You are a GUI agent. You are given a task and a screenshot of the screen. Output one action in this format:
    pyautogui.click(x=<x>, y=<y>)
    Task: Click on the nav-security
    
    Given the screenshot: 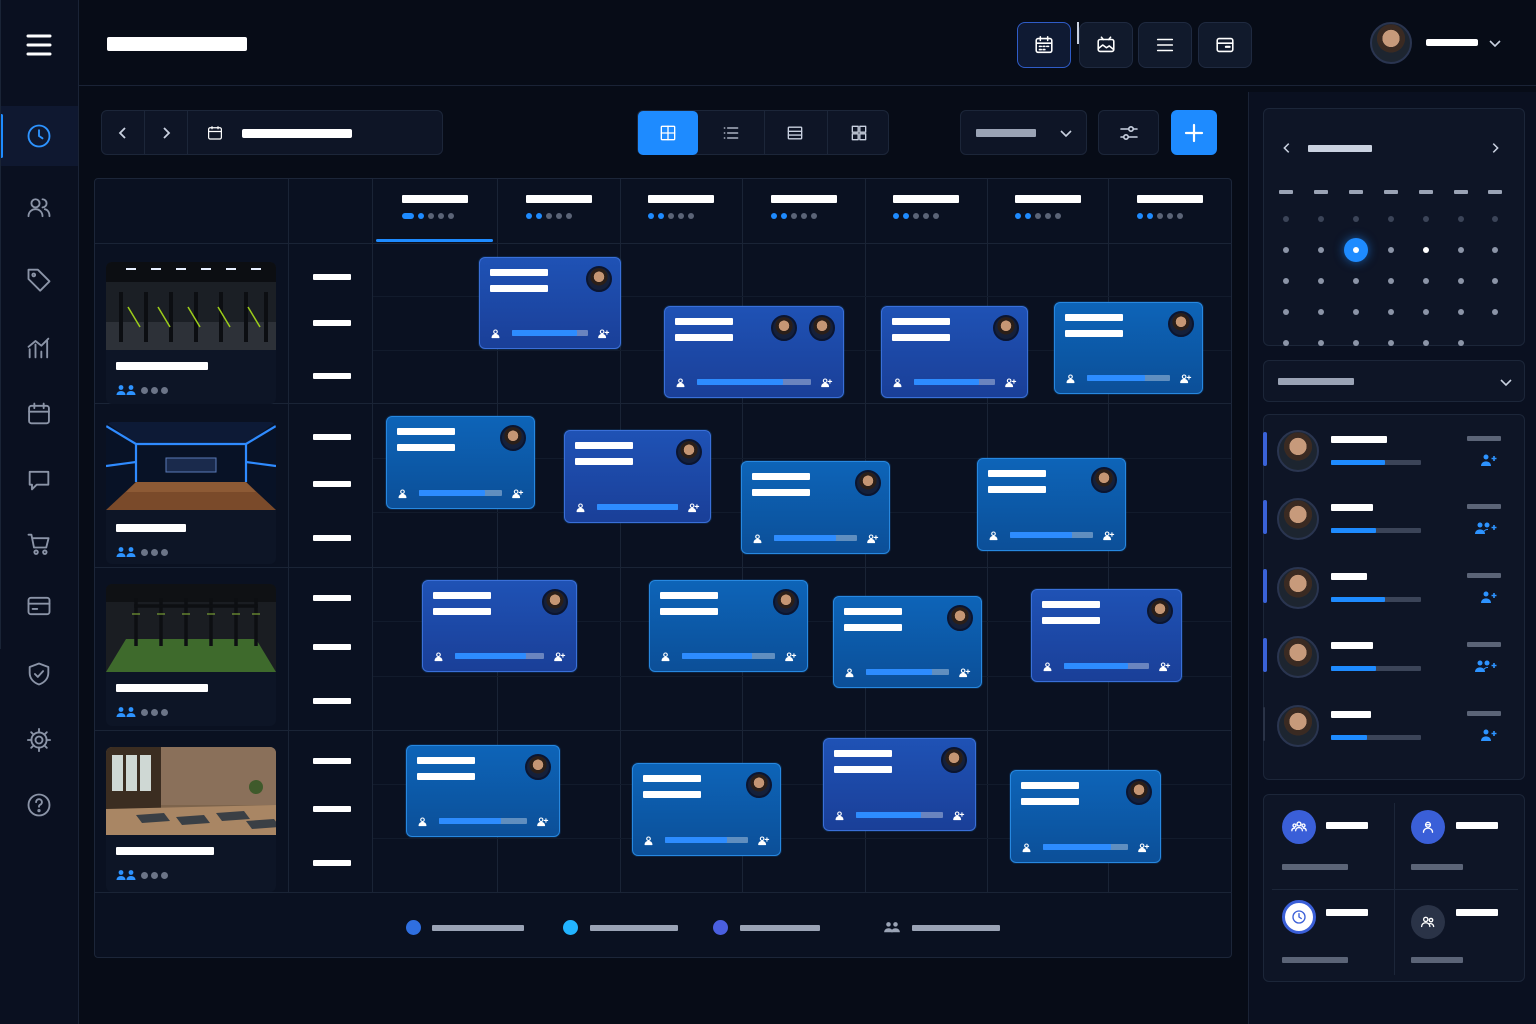 What is the action you would take?
    pyautogui.click(x=39, y=674)
    